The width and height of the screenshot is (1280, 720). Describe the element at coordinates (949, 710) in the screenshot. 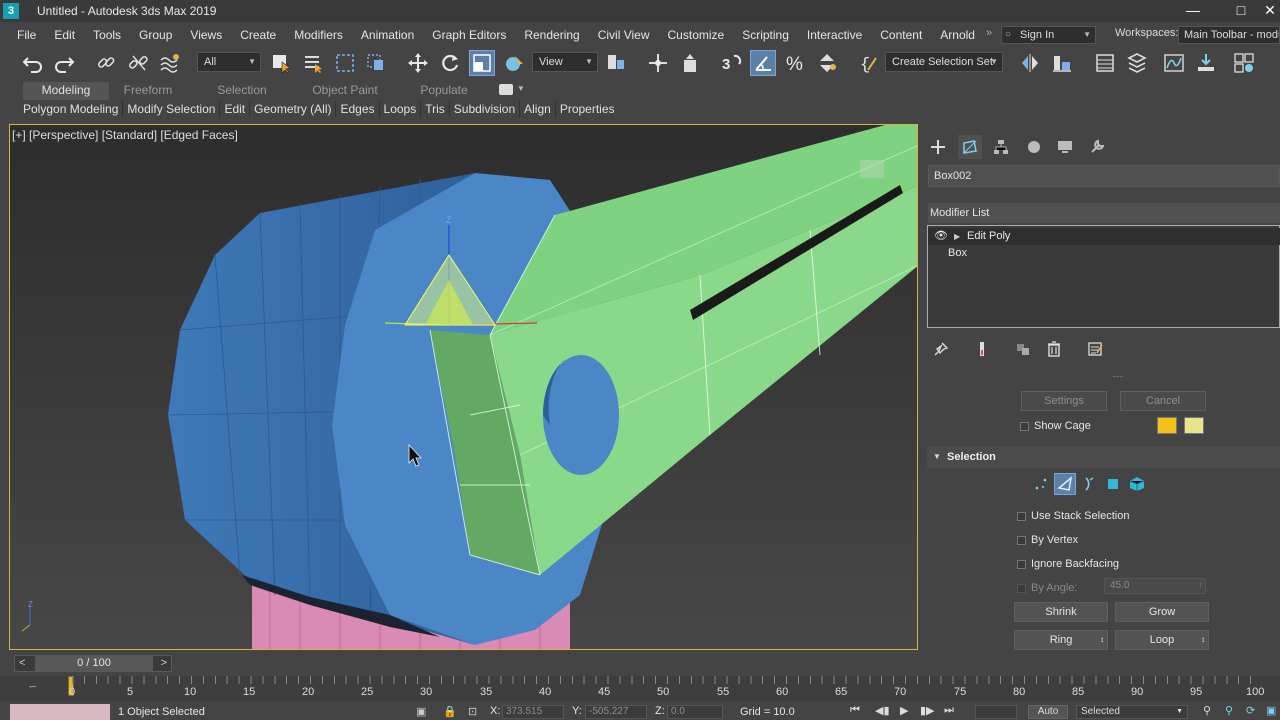

I see `go-to-end-icon: ⏭` at that location.